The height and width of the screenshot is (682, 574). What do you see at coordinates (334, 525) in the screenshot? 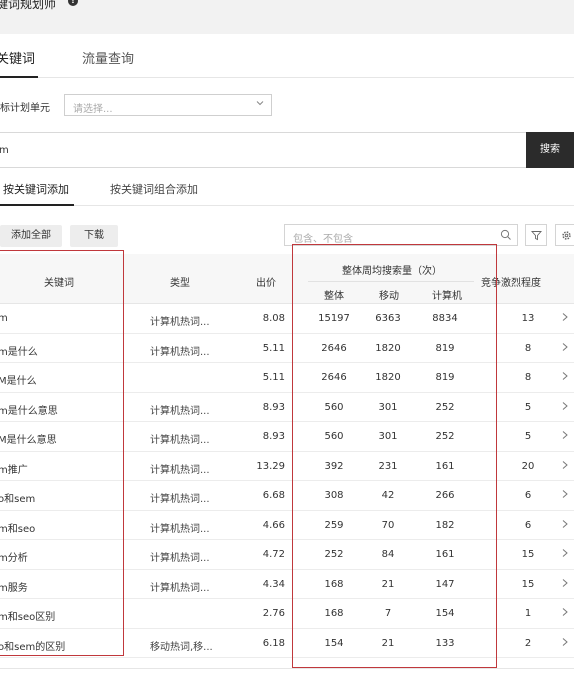
I see `volume-all-cell: 259` at bounding box center [334, 525].